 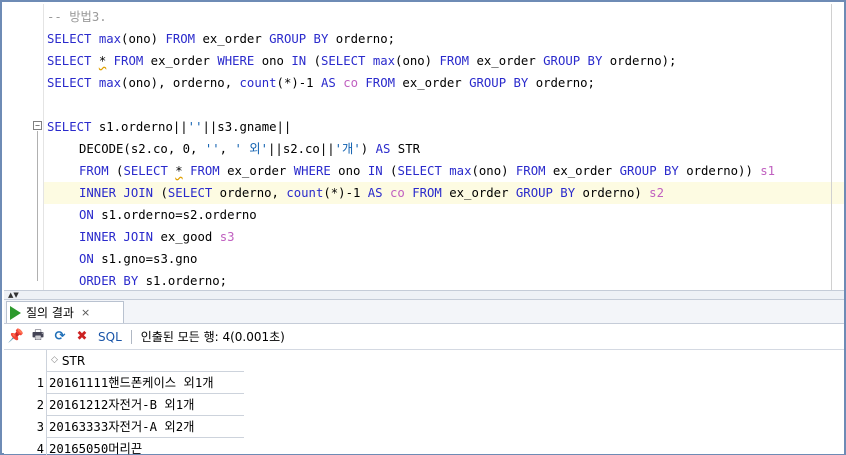 I want to click on token: ,, so click(x=227, y=149).